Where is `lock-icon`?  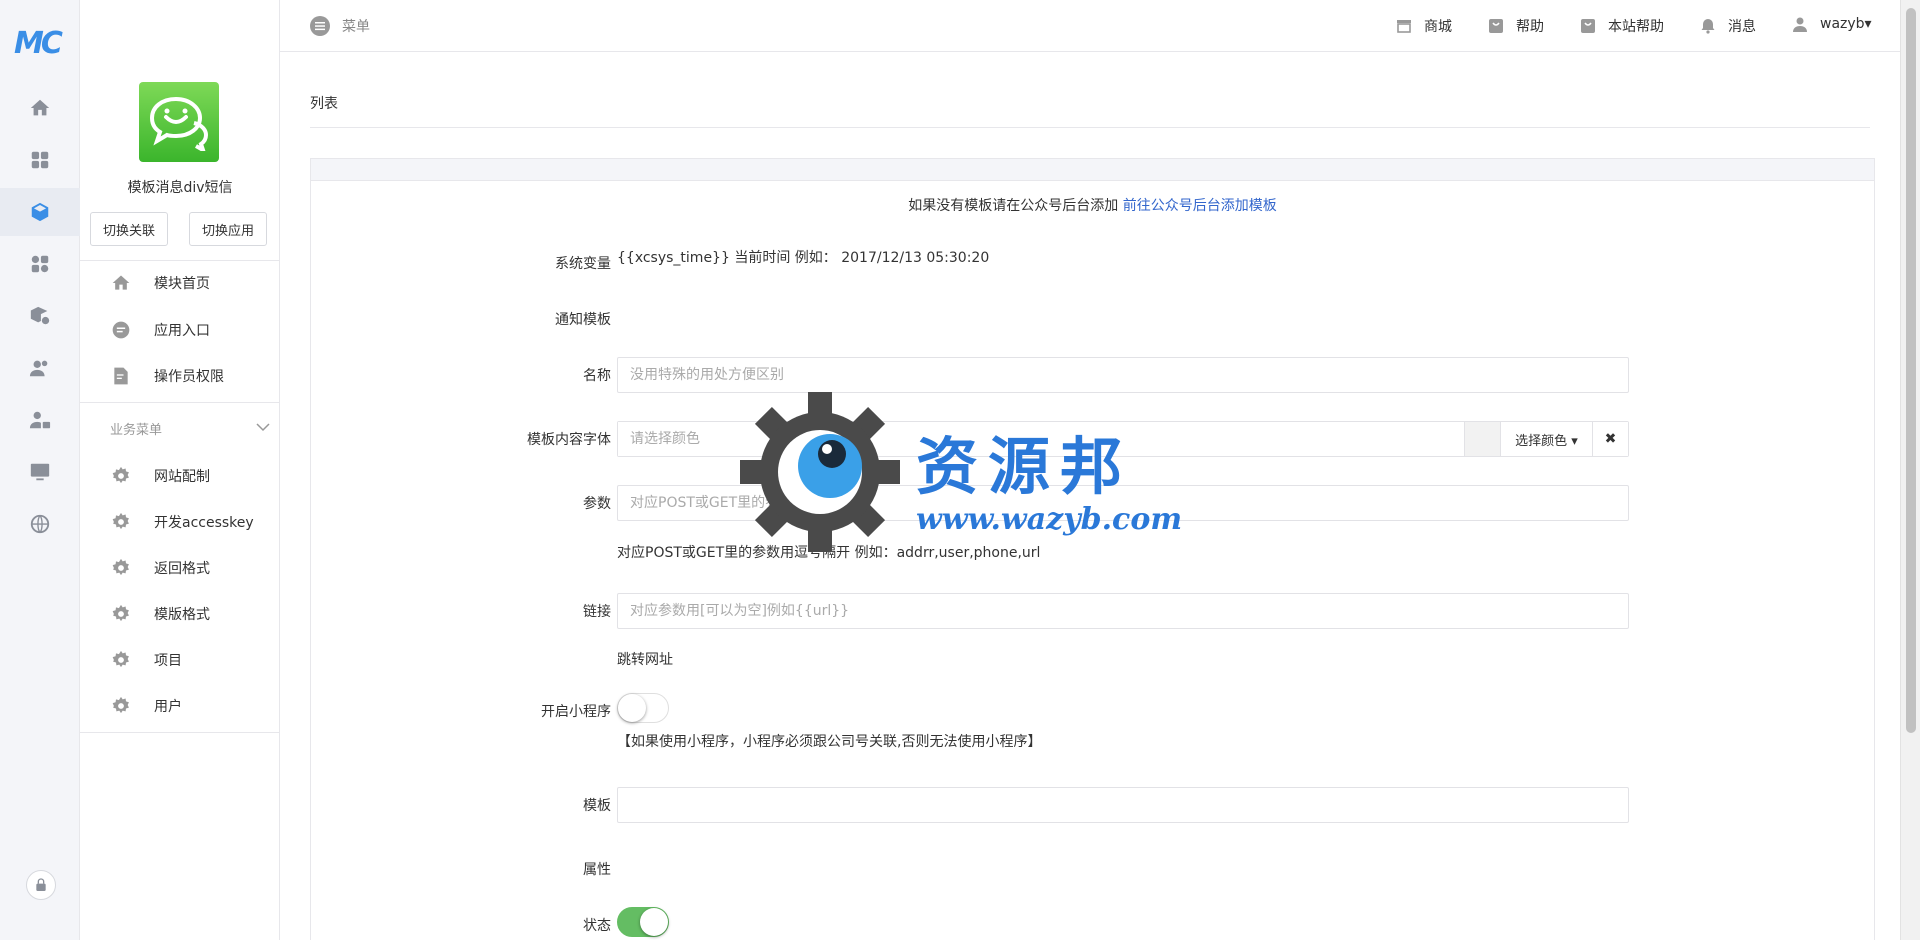
lock-icon is located at coordinates (41, 885).